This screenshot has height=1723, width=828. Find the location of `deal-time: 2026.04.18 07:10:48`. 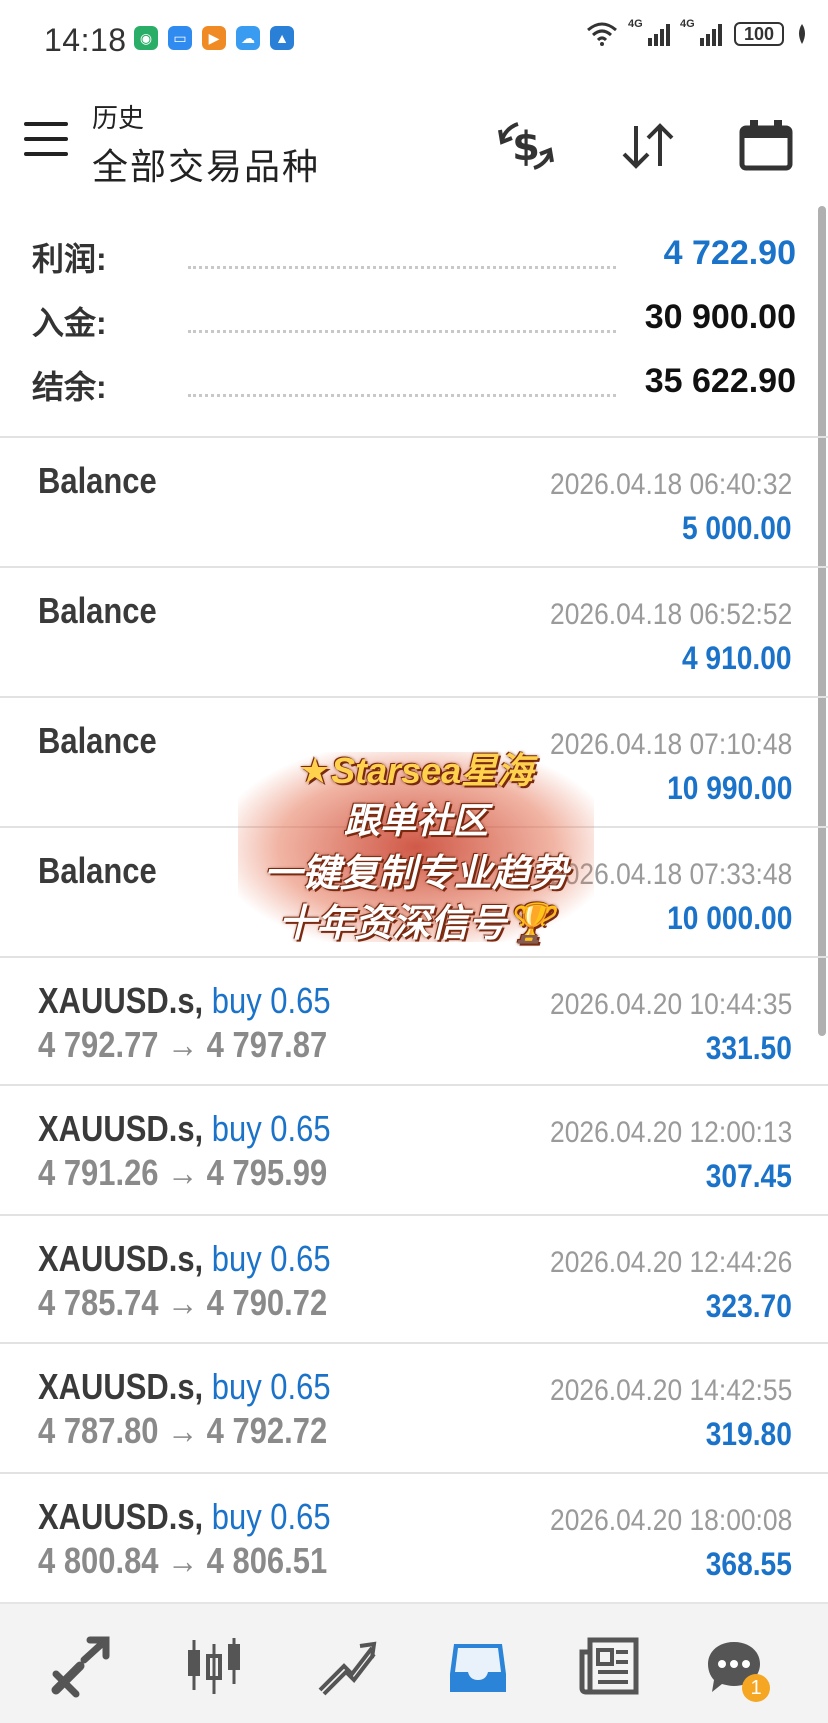

deal-time: 2026.04.18 07:10:48 is located at coordinates (670, 744).